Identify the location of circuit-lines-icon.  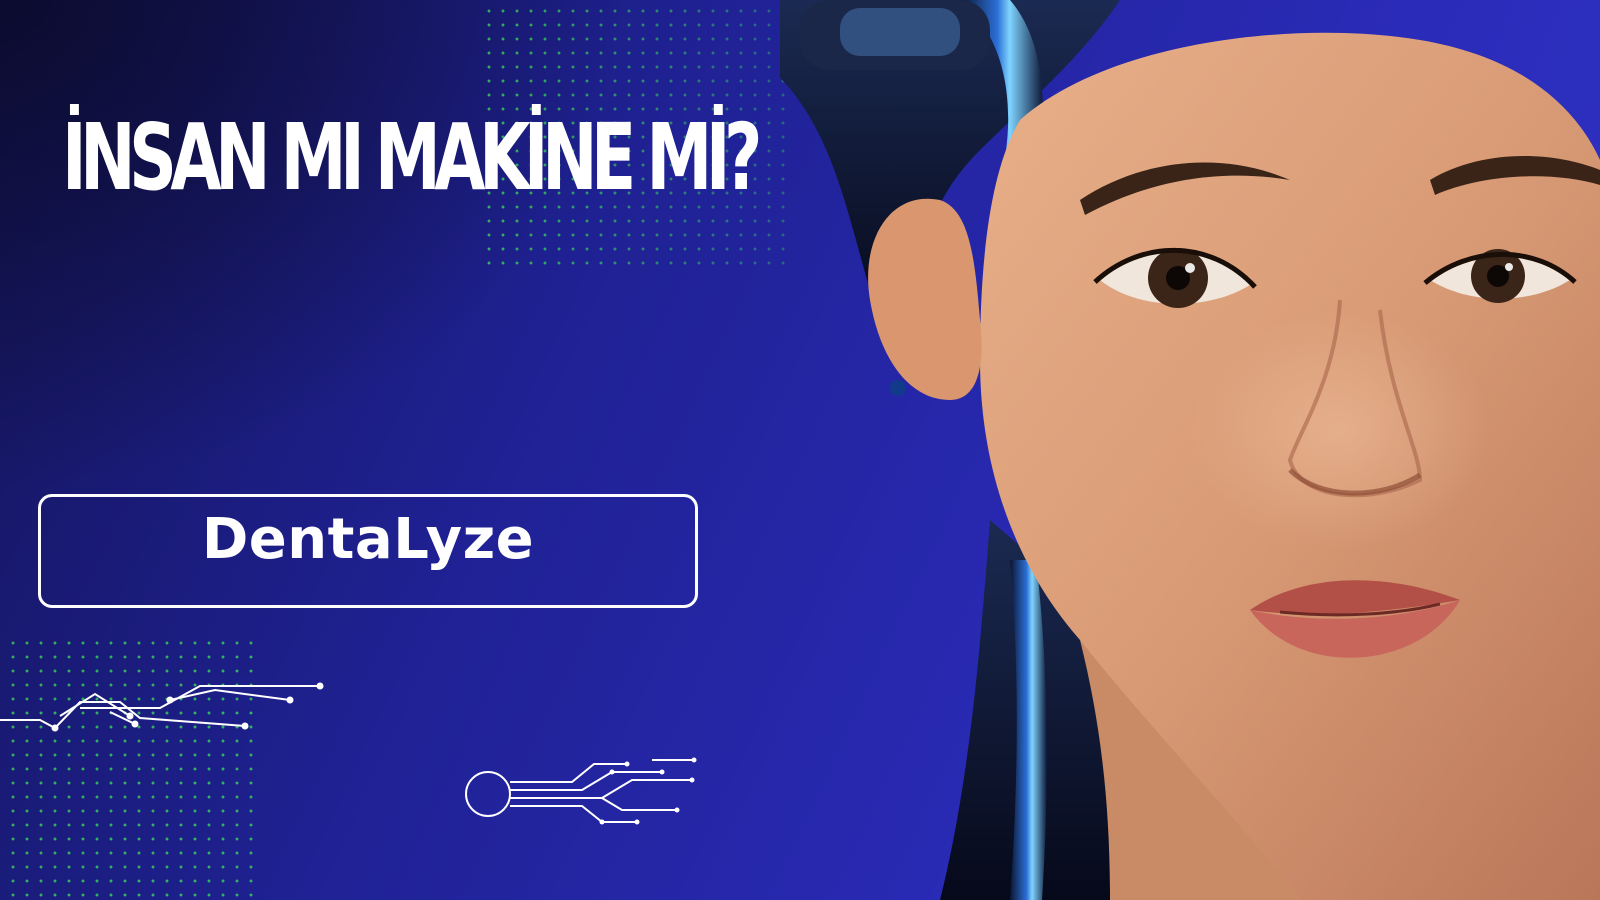
(162, 707).